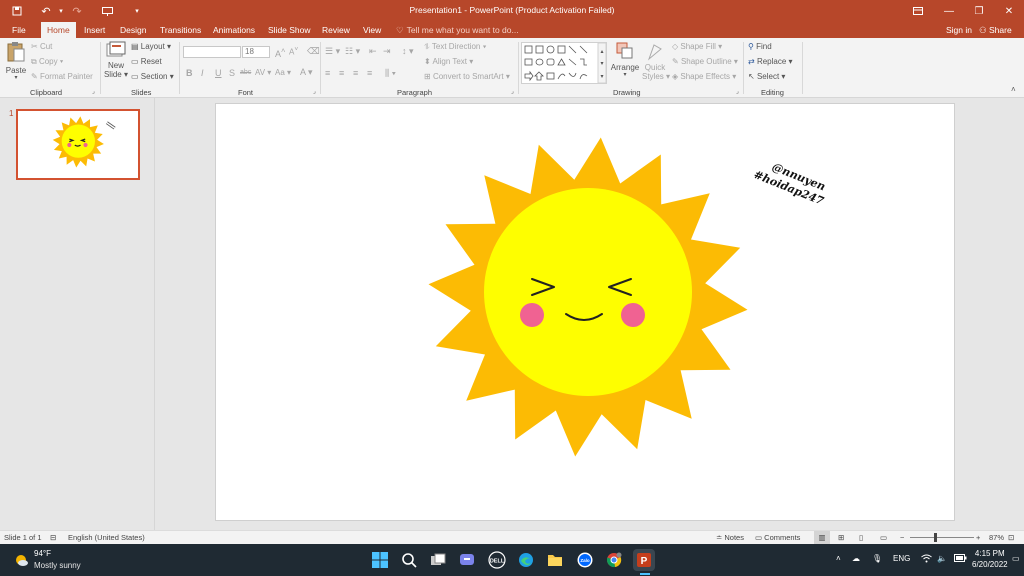  What do you see at coordinates (78, 144) in the screenshot?
I see `slide-thumbnail` at bounding box center [78, 144].